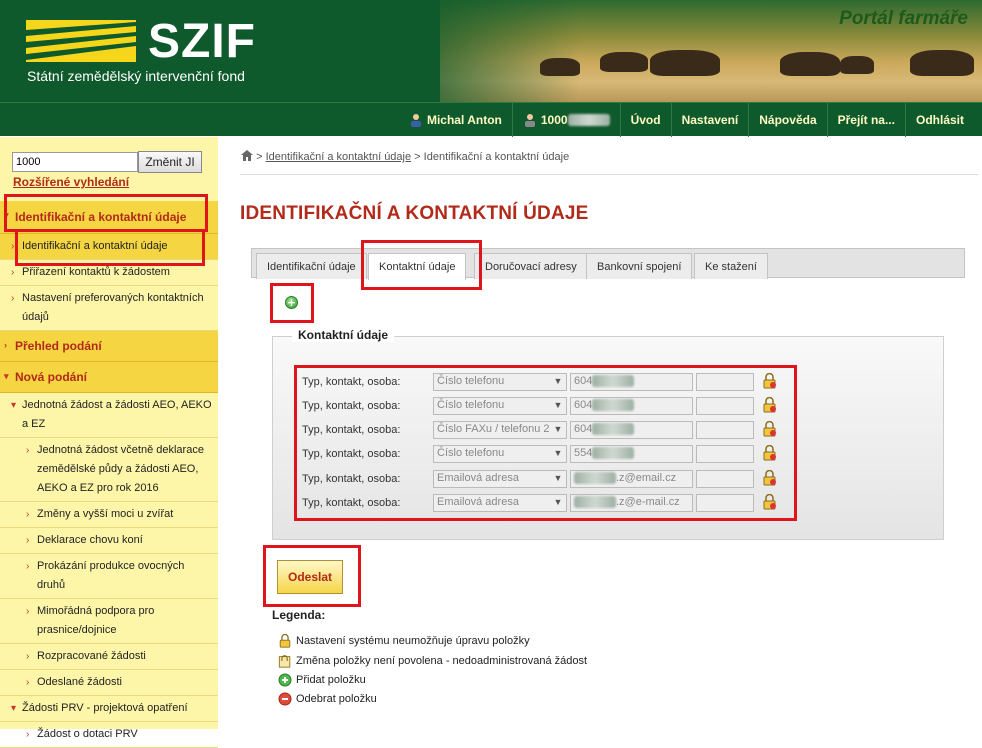 The width and height of the screenshot is (982, 748). Describe the element at coordinates (109, 735) in the screenshot. I see `sidebar-item-prv-grant: › Žádost o dotaci PRV` at that location.